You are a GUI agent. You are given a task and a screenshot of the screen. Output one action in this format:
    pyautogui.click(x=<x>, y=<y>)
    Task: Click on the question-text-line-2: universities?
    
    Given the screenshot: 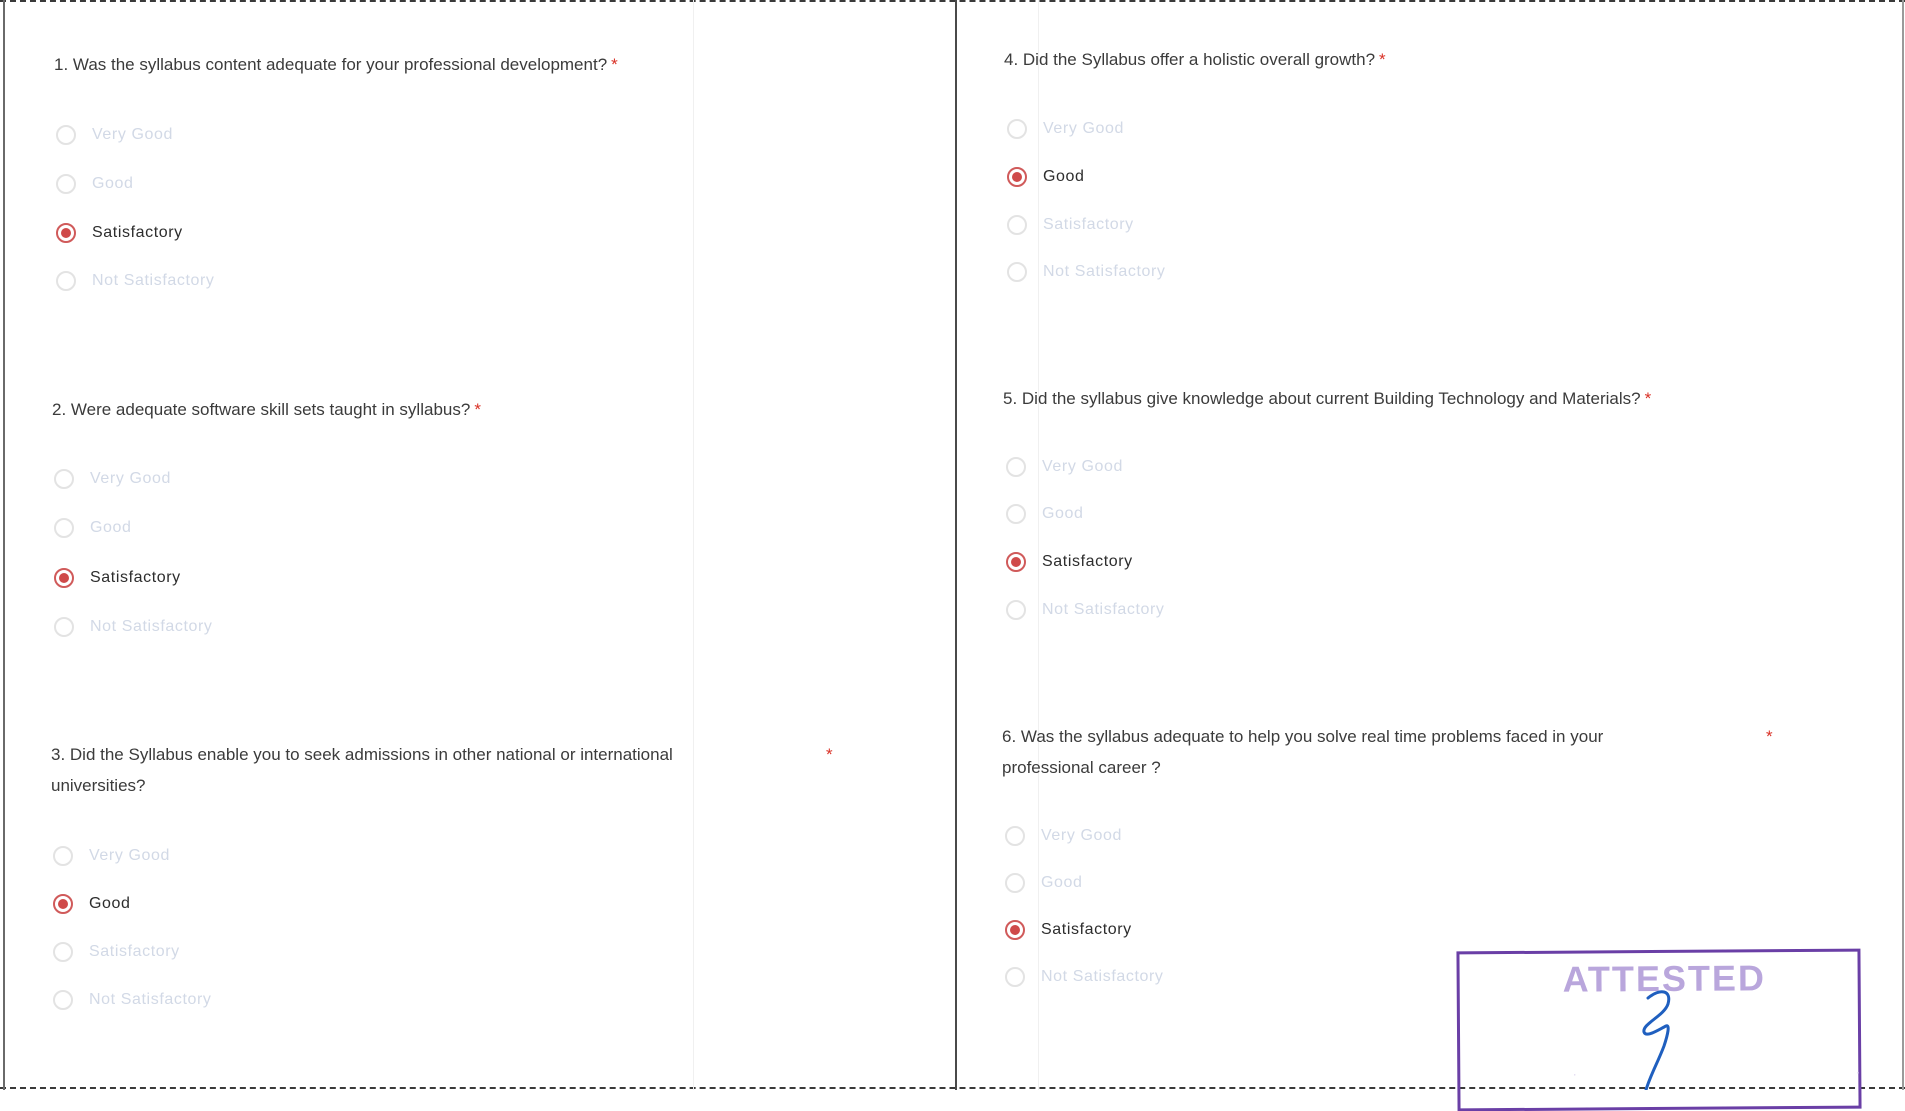 What is the action you would take?
    pyautogui.click(x=98, y=785)
    